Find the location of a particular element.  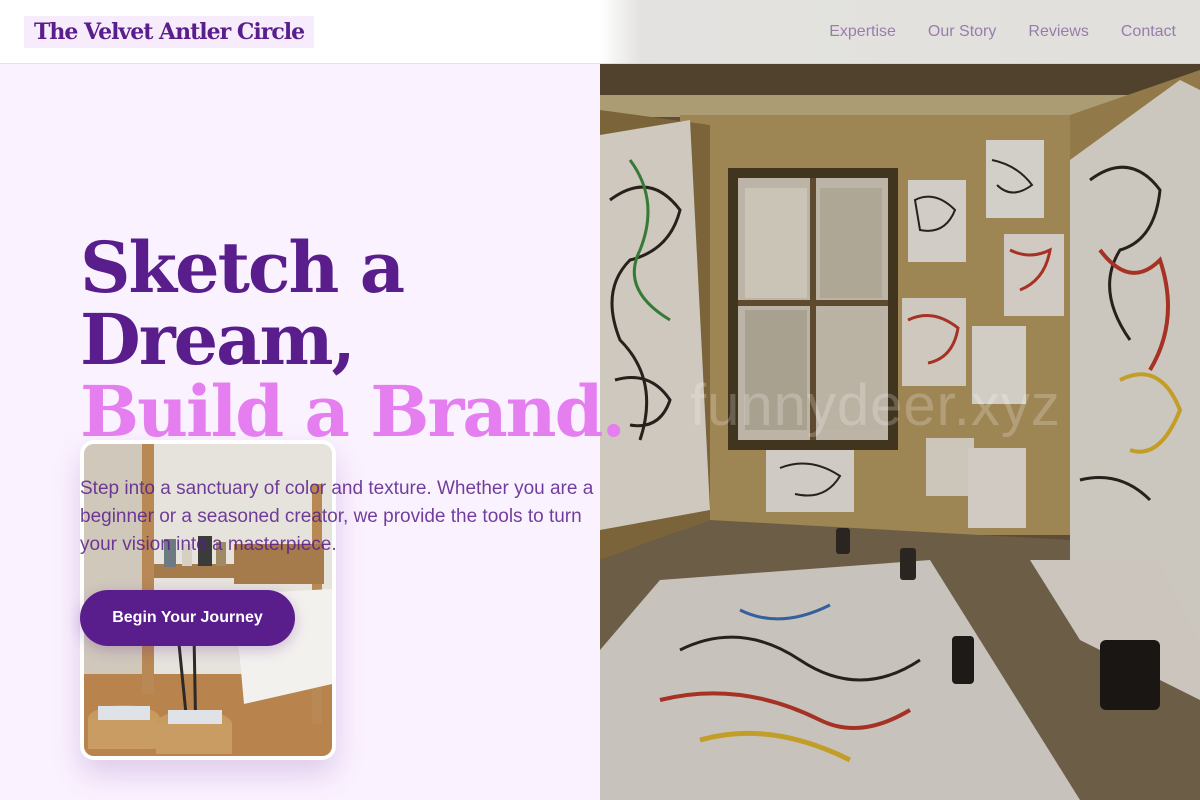

hero-headline: Sketch a Dream, Build a Brand. is located at coordinates (353, 339).